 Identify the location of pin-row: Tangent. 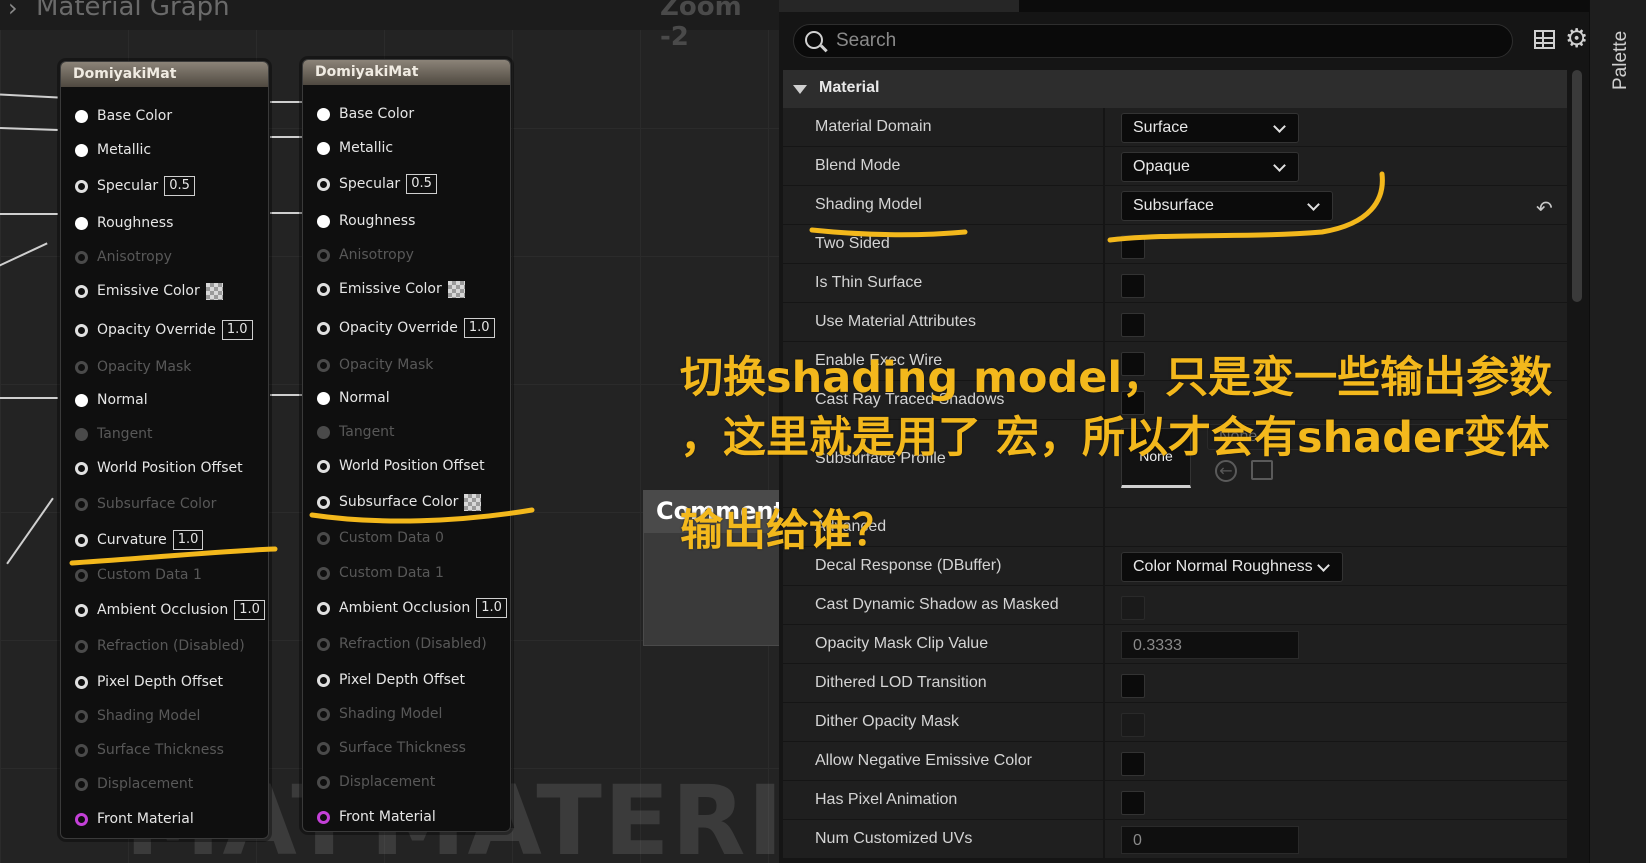
(114, 434).